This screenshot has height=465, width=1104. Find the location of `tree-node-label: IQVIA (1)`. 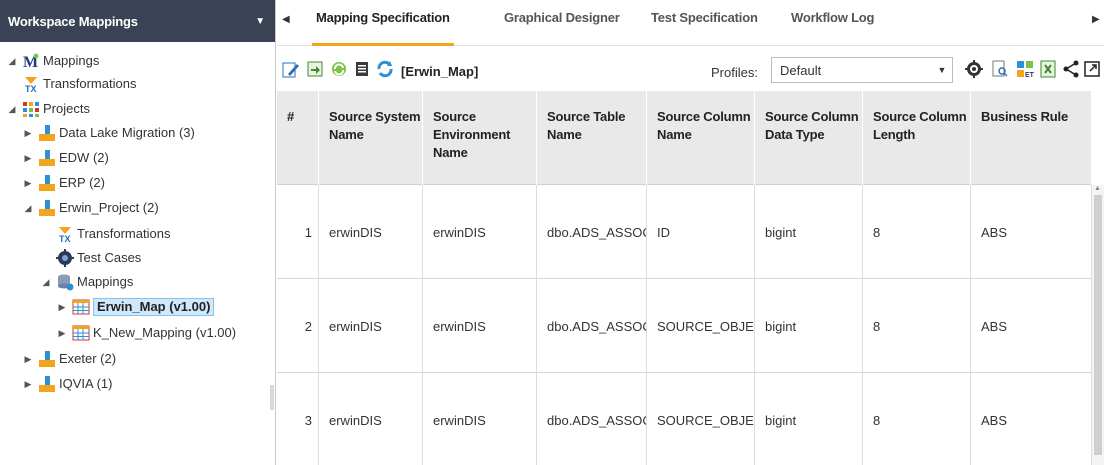

tree-node-label: IQVIA (1) is located at coordinates (86, 383).